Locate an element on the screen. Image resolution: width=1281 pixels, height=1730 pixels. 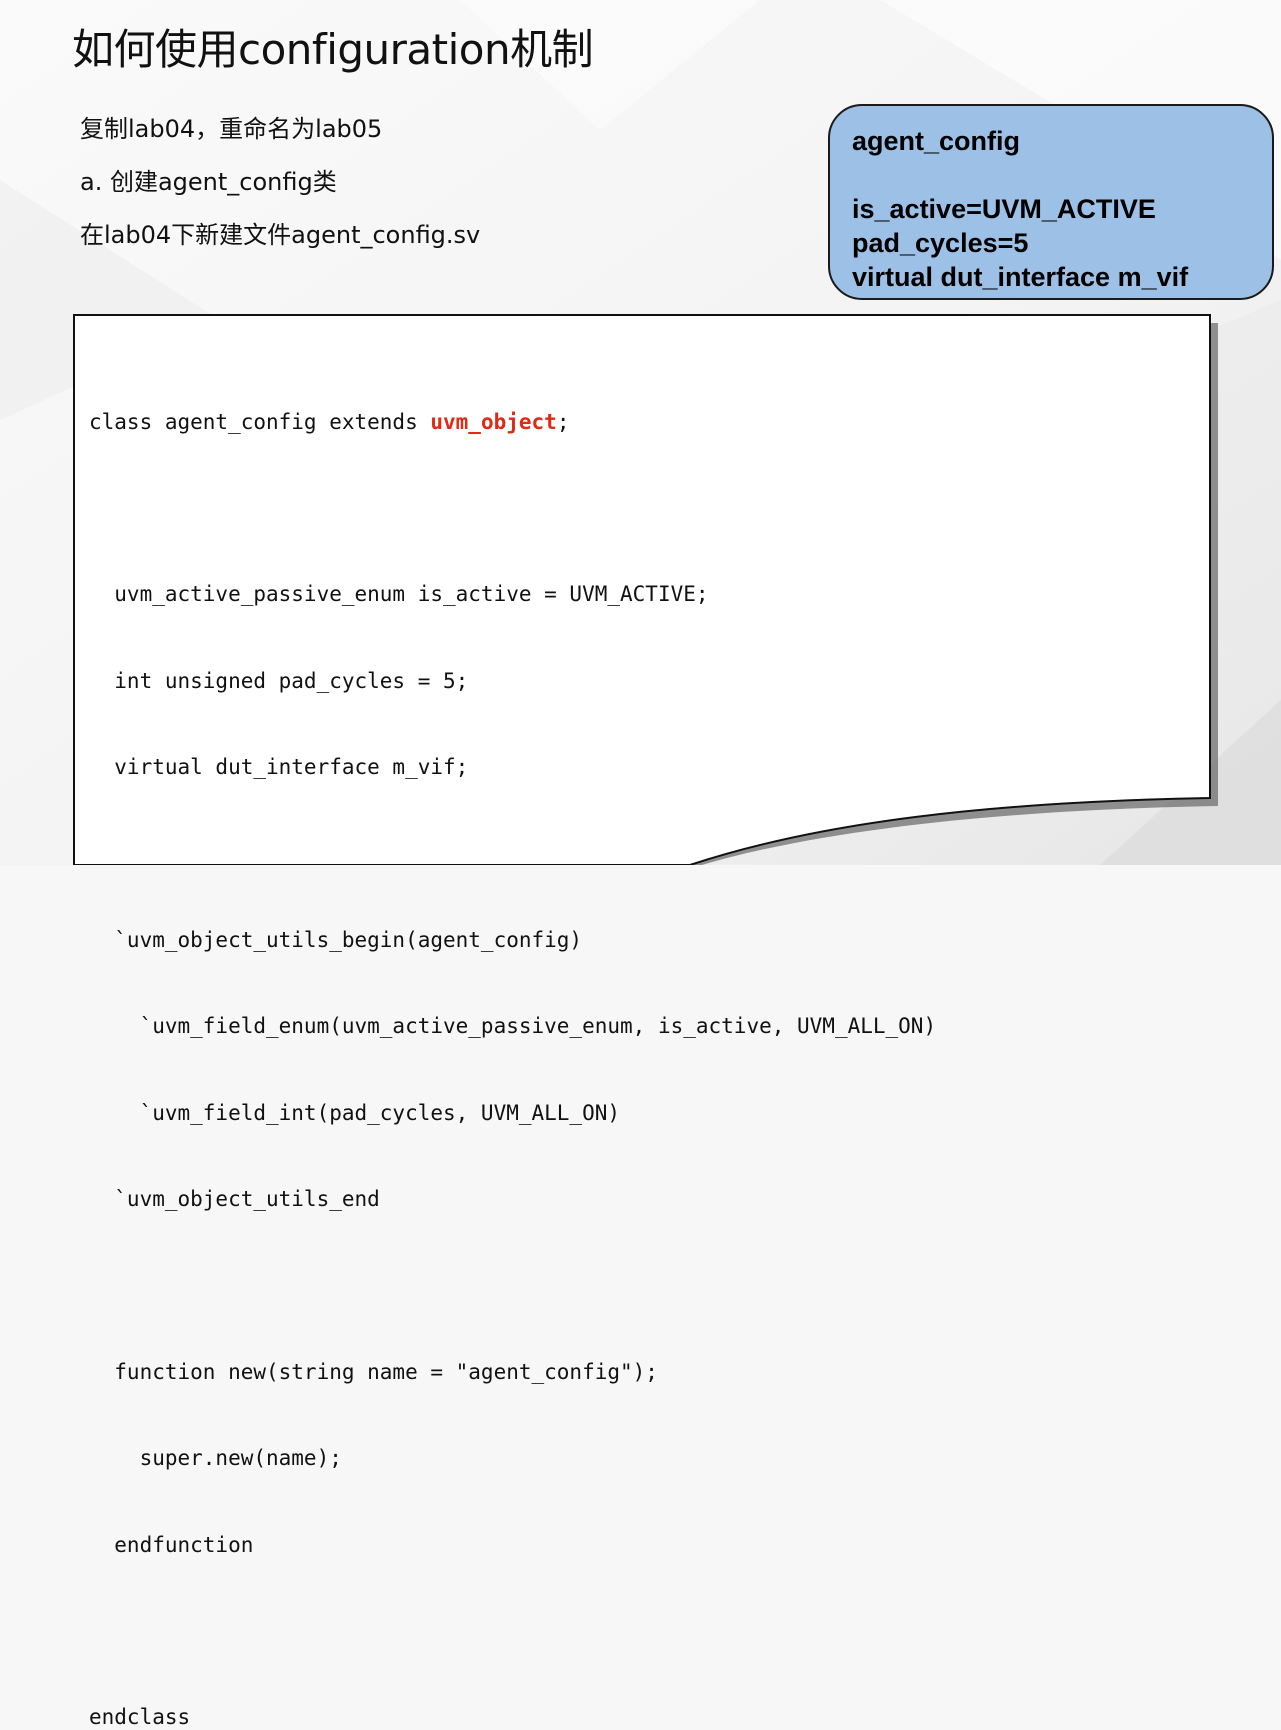
instruction-copy-lab: 复制lab04，重命名为lab05 is located at coordinates (231, 129).